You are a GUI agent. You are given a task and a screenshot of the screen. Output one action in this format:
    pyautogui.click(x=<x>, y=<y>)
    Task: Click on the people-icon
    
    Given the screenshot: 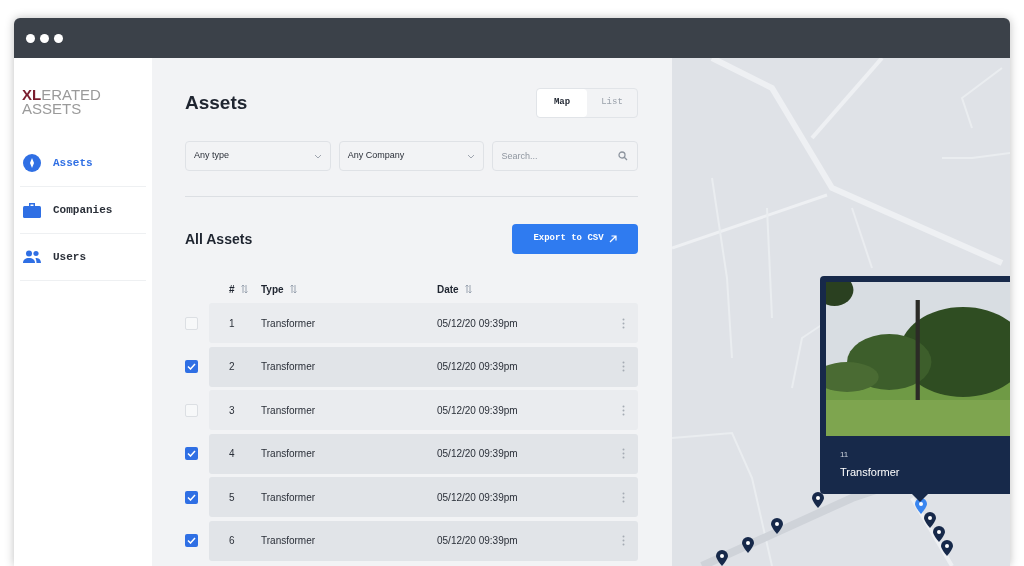 What is the action you would take?
    pyautogui.click(x=32, y=257)
    